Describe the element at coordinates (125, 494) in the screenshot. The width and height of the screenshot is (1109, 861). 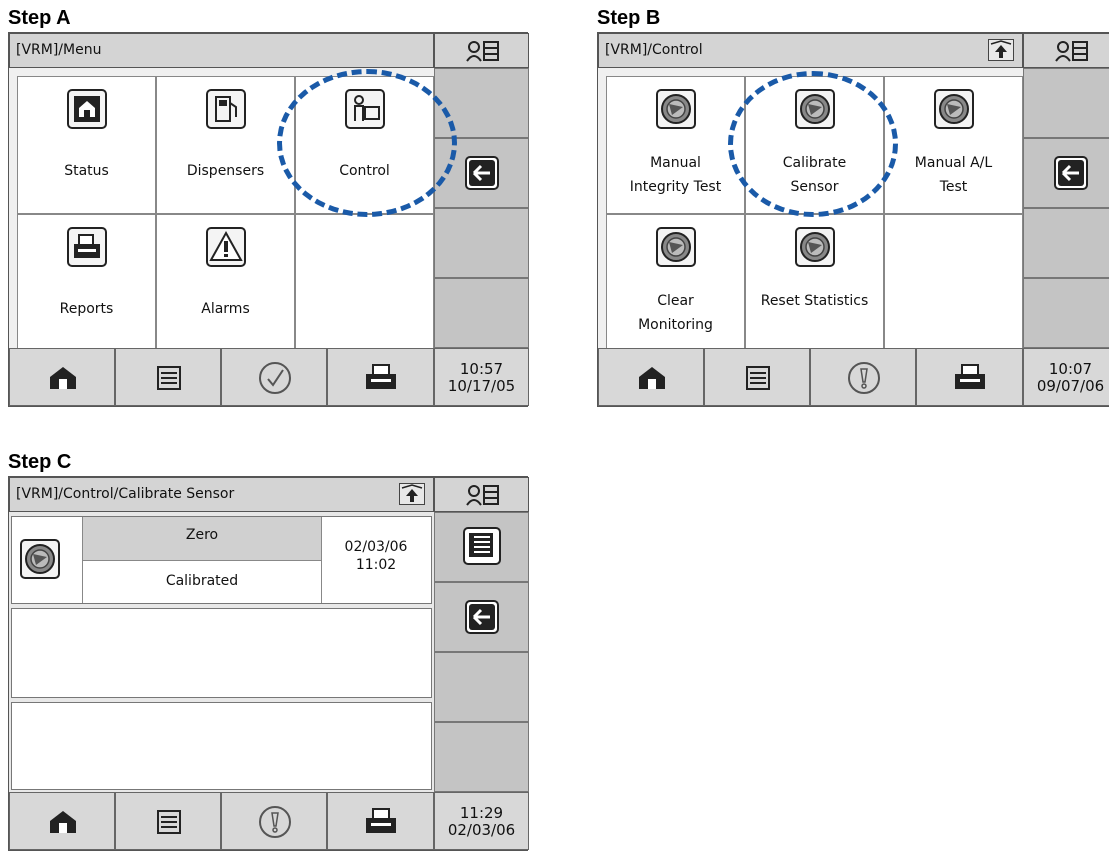
I see `breadcrumb: [VRM]/Control/Calibrate Sensor` at that location.